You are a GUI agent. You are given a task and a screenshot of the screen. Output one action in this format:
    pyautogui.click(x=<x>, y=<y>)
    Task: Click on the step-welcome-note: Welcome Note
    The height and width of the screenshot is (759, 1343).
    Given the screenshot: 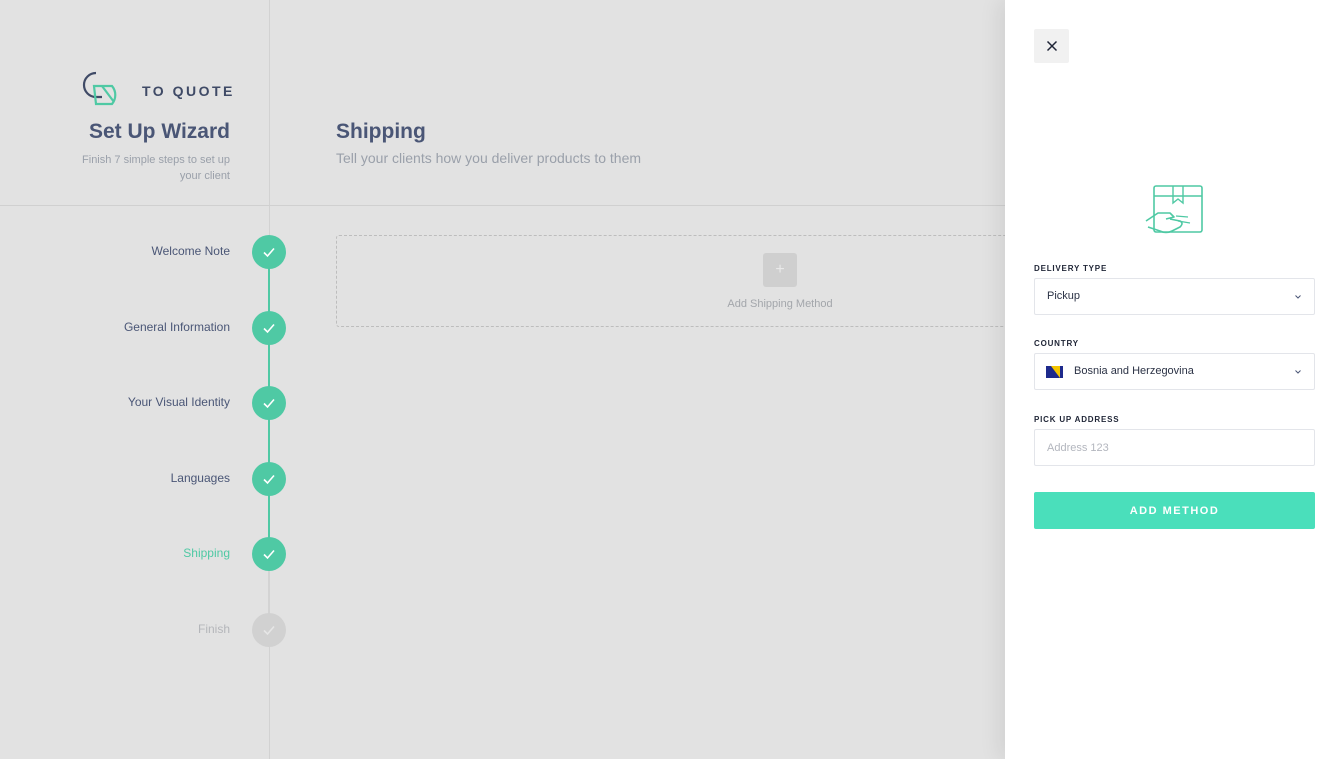 What is the action you would take?
    pyautogui.click(x=145, y=252)
    